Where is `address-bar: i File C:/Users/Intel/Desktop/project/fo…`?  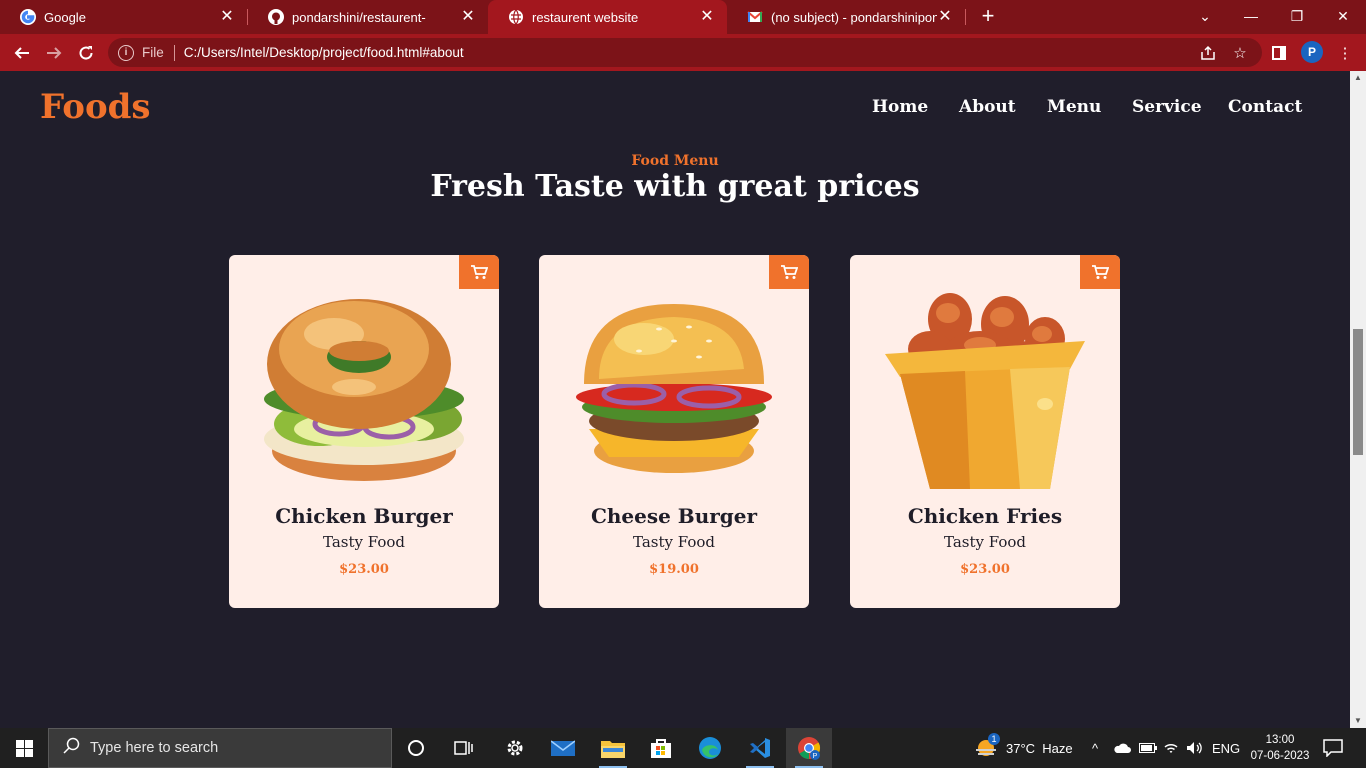
address-bar: i File C:/Users/Intel/Desktop/project/fo… is located at coordinates (685, 52).